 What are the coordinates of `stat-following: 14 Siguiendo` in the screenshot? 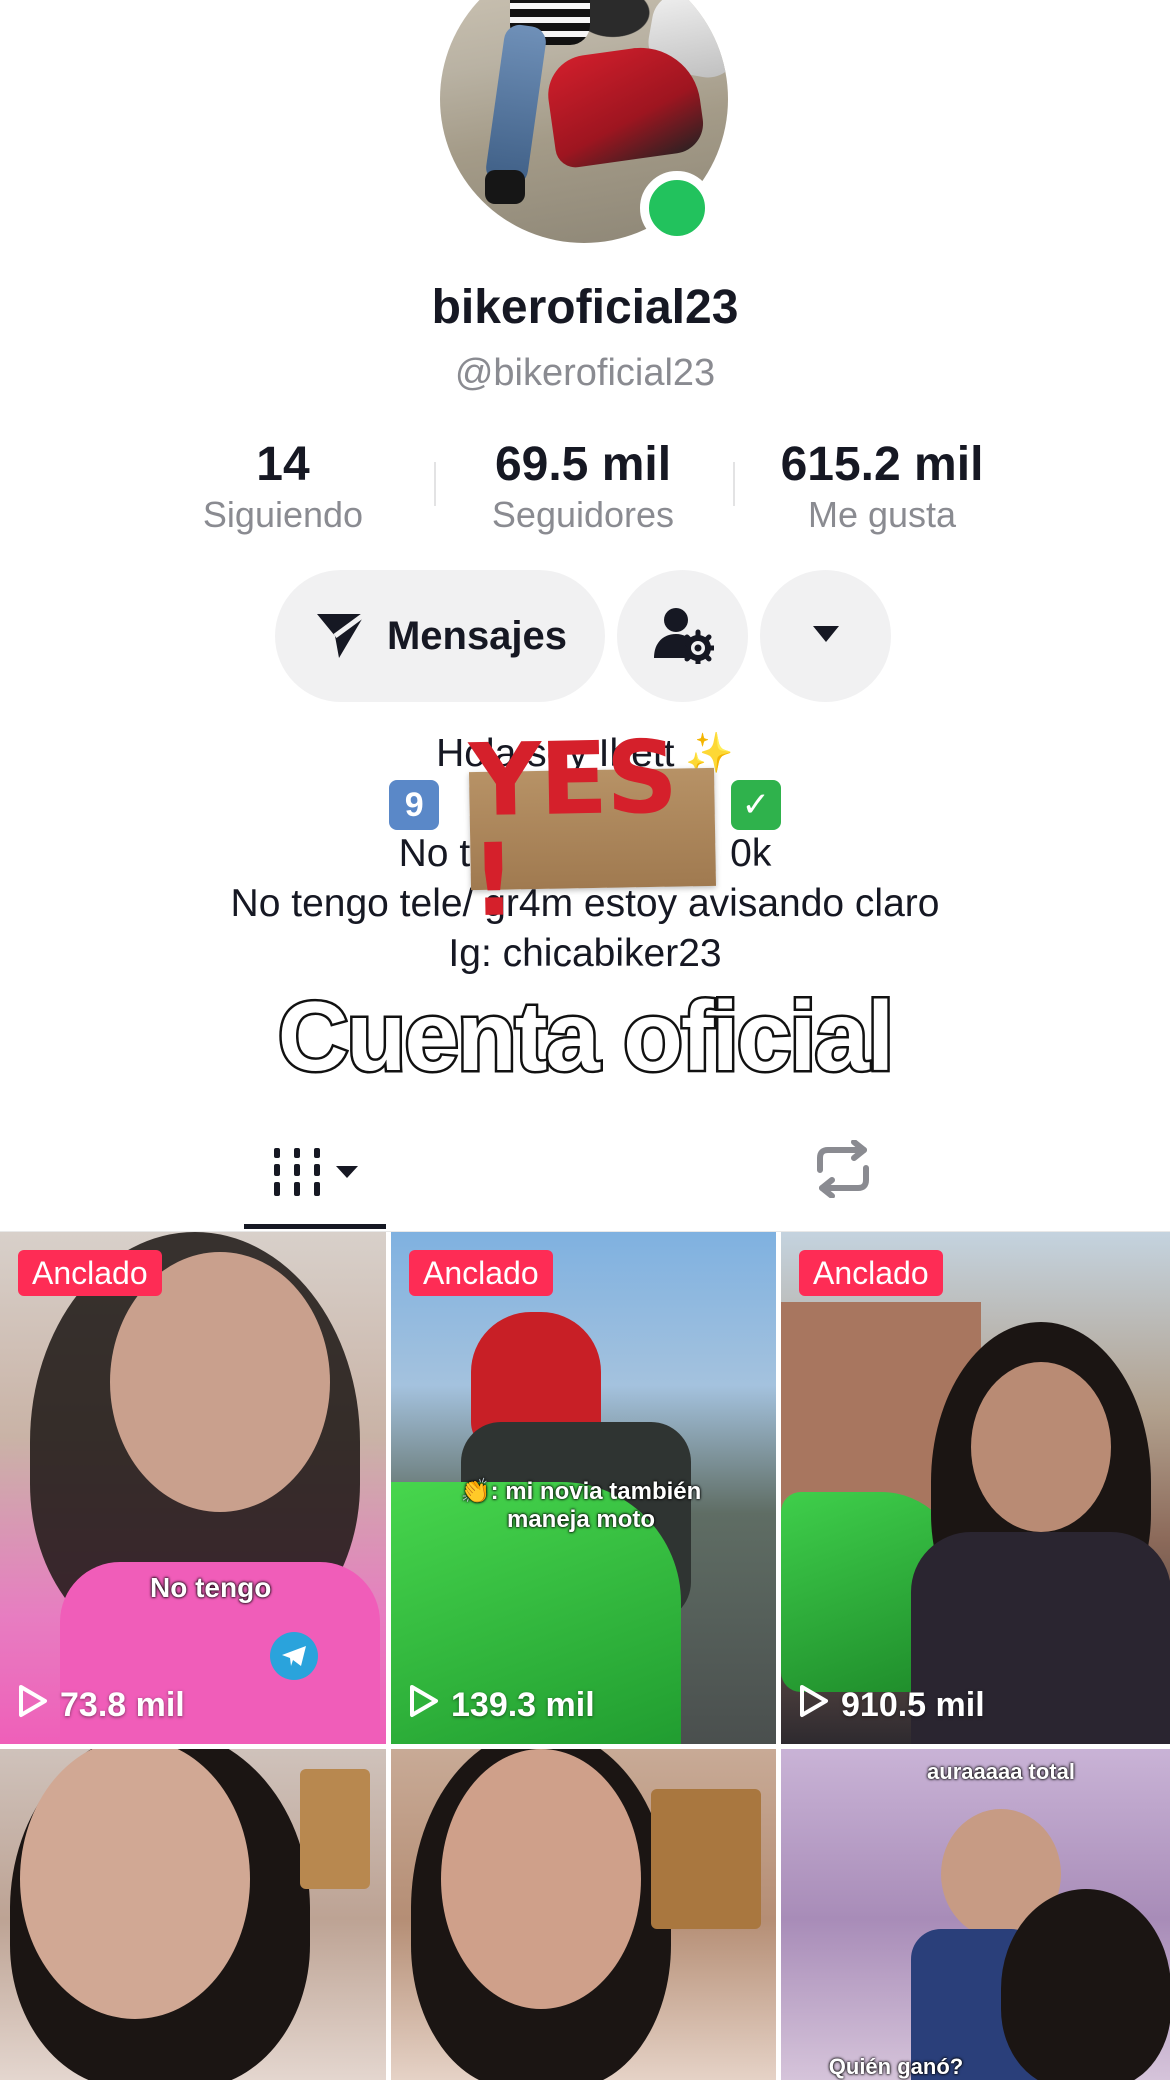 It's located at (283, 488).